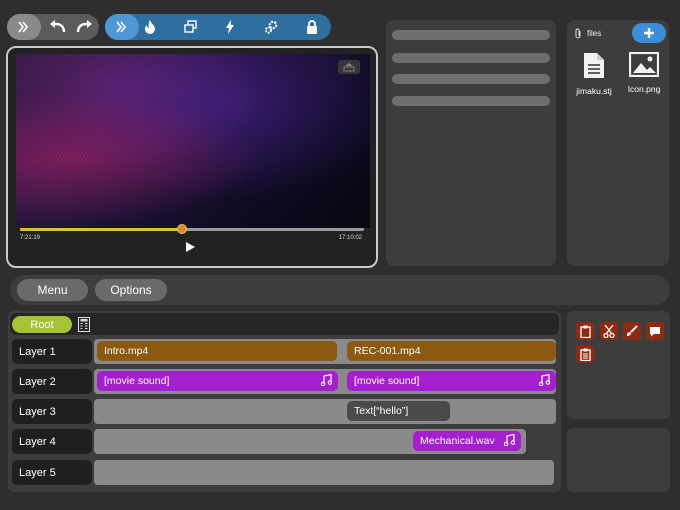 Image resolution: width=680 pixels, height=510 pixels. I want to click on add-file-button, so click(649, 33).